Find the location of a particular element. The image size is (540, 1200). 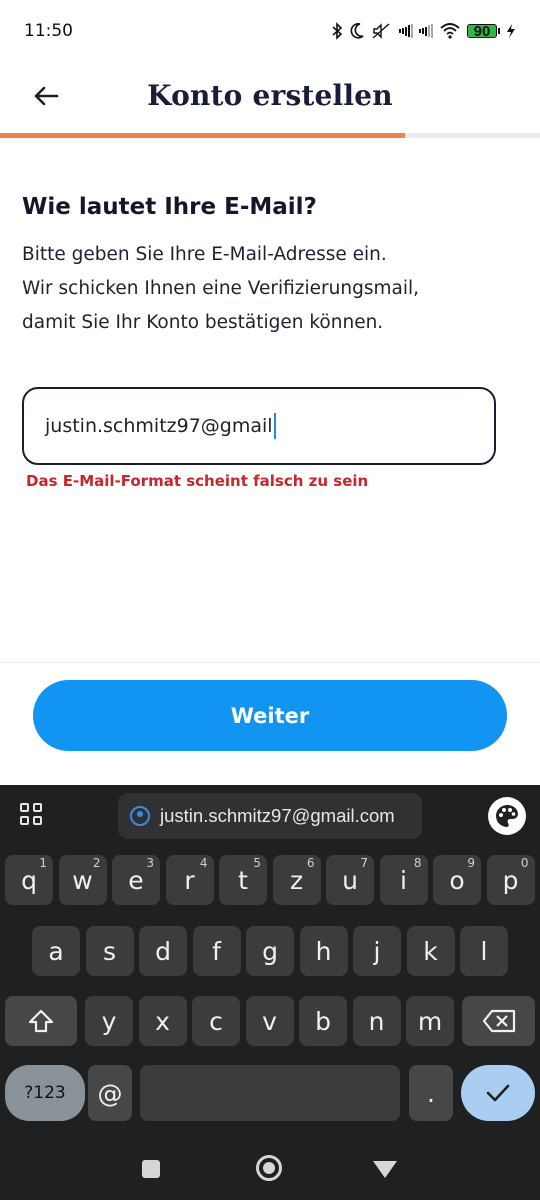

shift-icon is located at coordinates (41, 1021).